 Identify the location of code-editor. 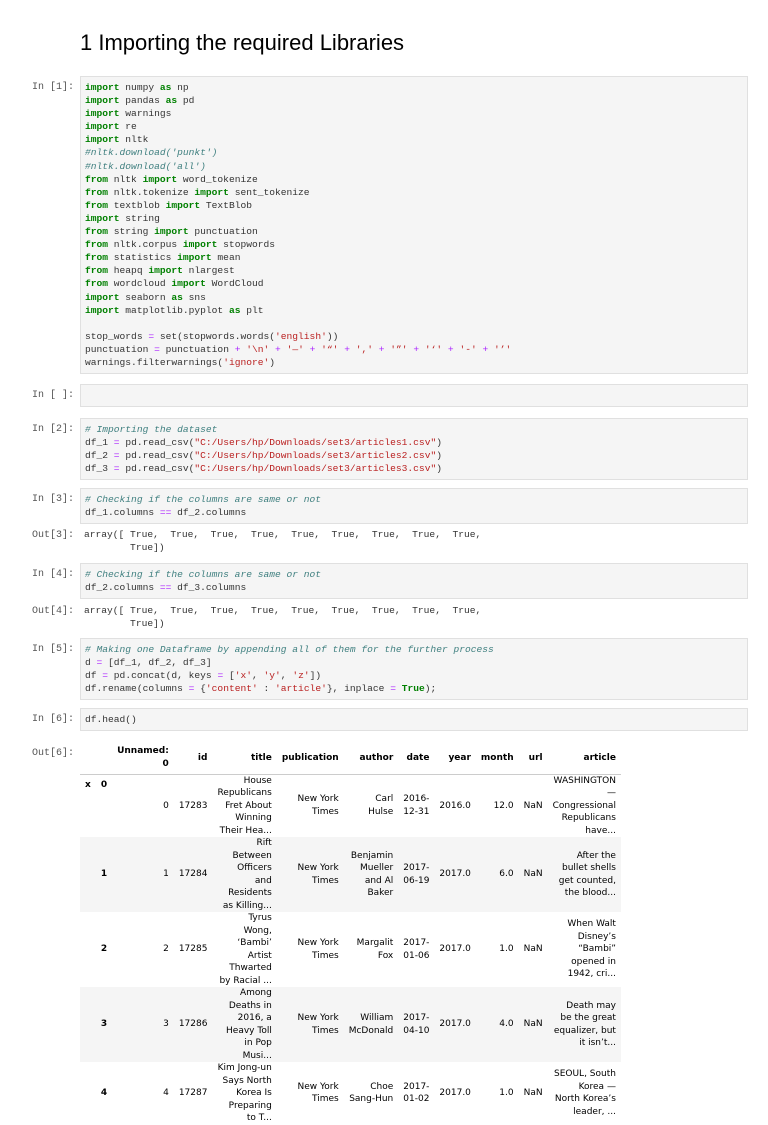
(414, 396).